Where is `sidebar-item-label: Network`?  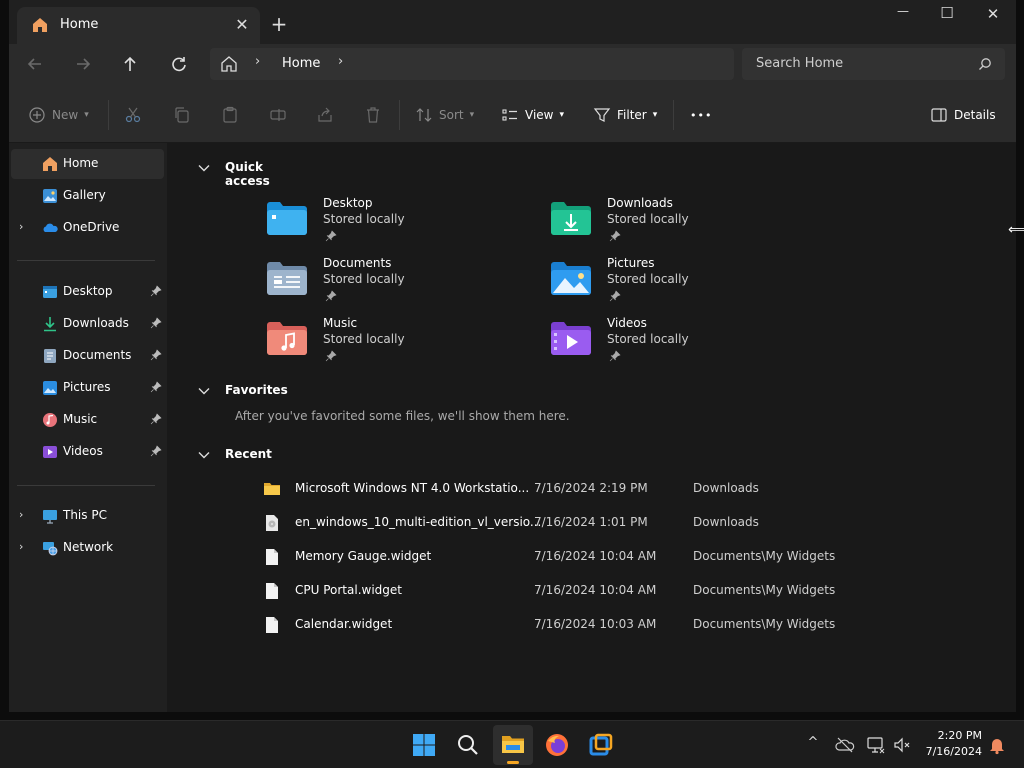 sidebar-item-label: Network is located at coordinates (88, 547).